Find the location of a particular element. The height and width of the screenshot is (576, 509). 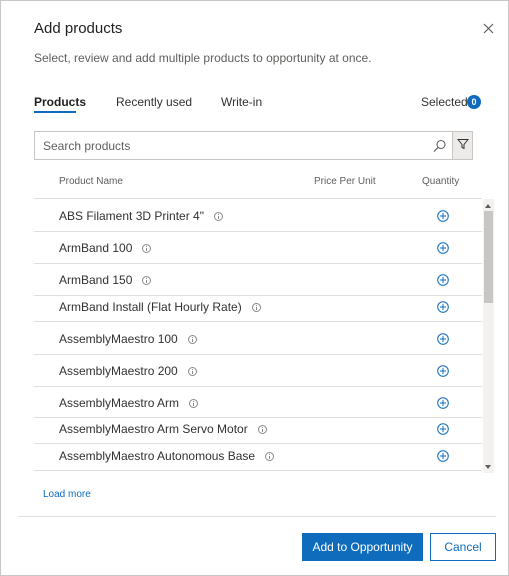

filter-button is located at coordinates (462, 145).